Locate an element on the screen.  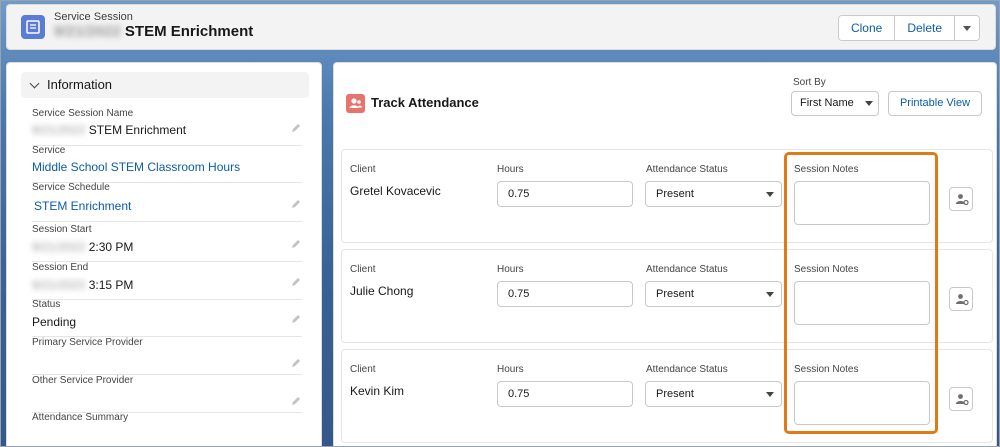
sort-by-select: First Name is located at coordinates (835, 103).